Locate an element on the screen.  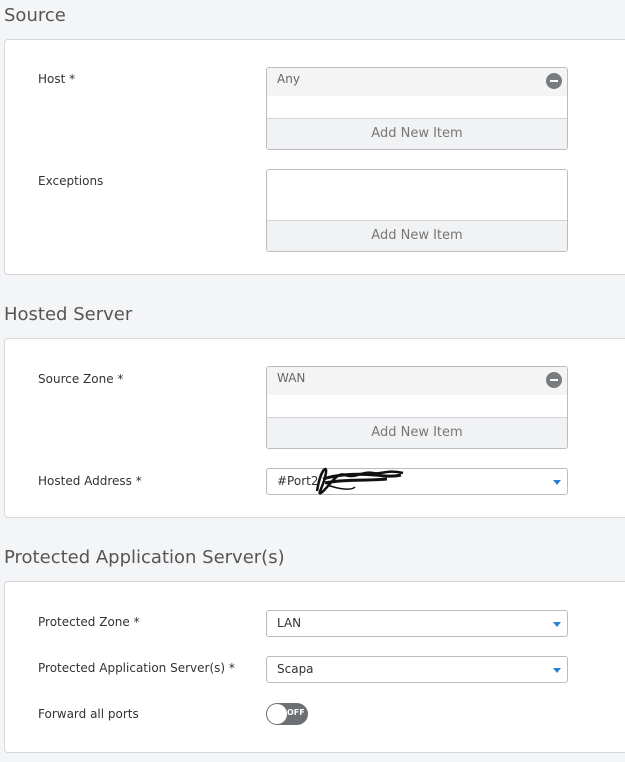
source-zone-list-spacer is located at coordinates (417, 406).